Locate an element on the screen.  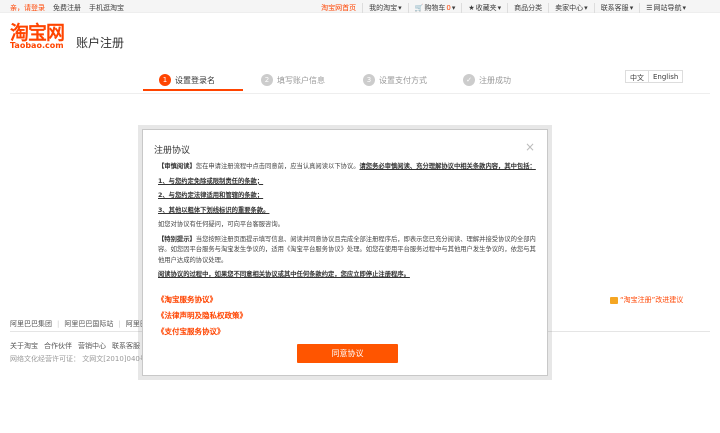
login-link: 亲，请登录 is located at coordinates (27, 8).